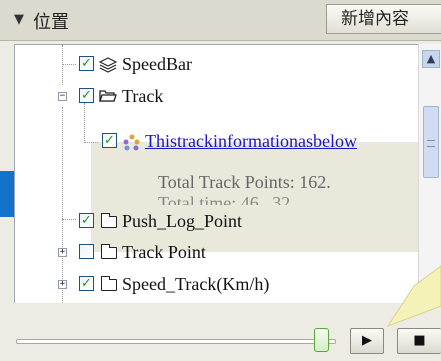 The image size is (441, 361). I want to click on tree-item-label: Speed_Track(Km/h), so click(196, 284).